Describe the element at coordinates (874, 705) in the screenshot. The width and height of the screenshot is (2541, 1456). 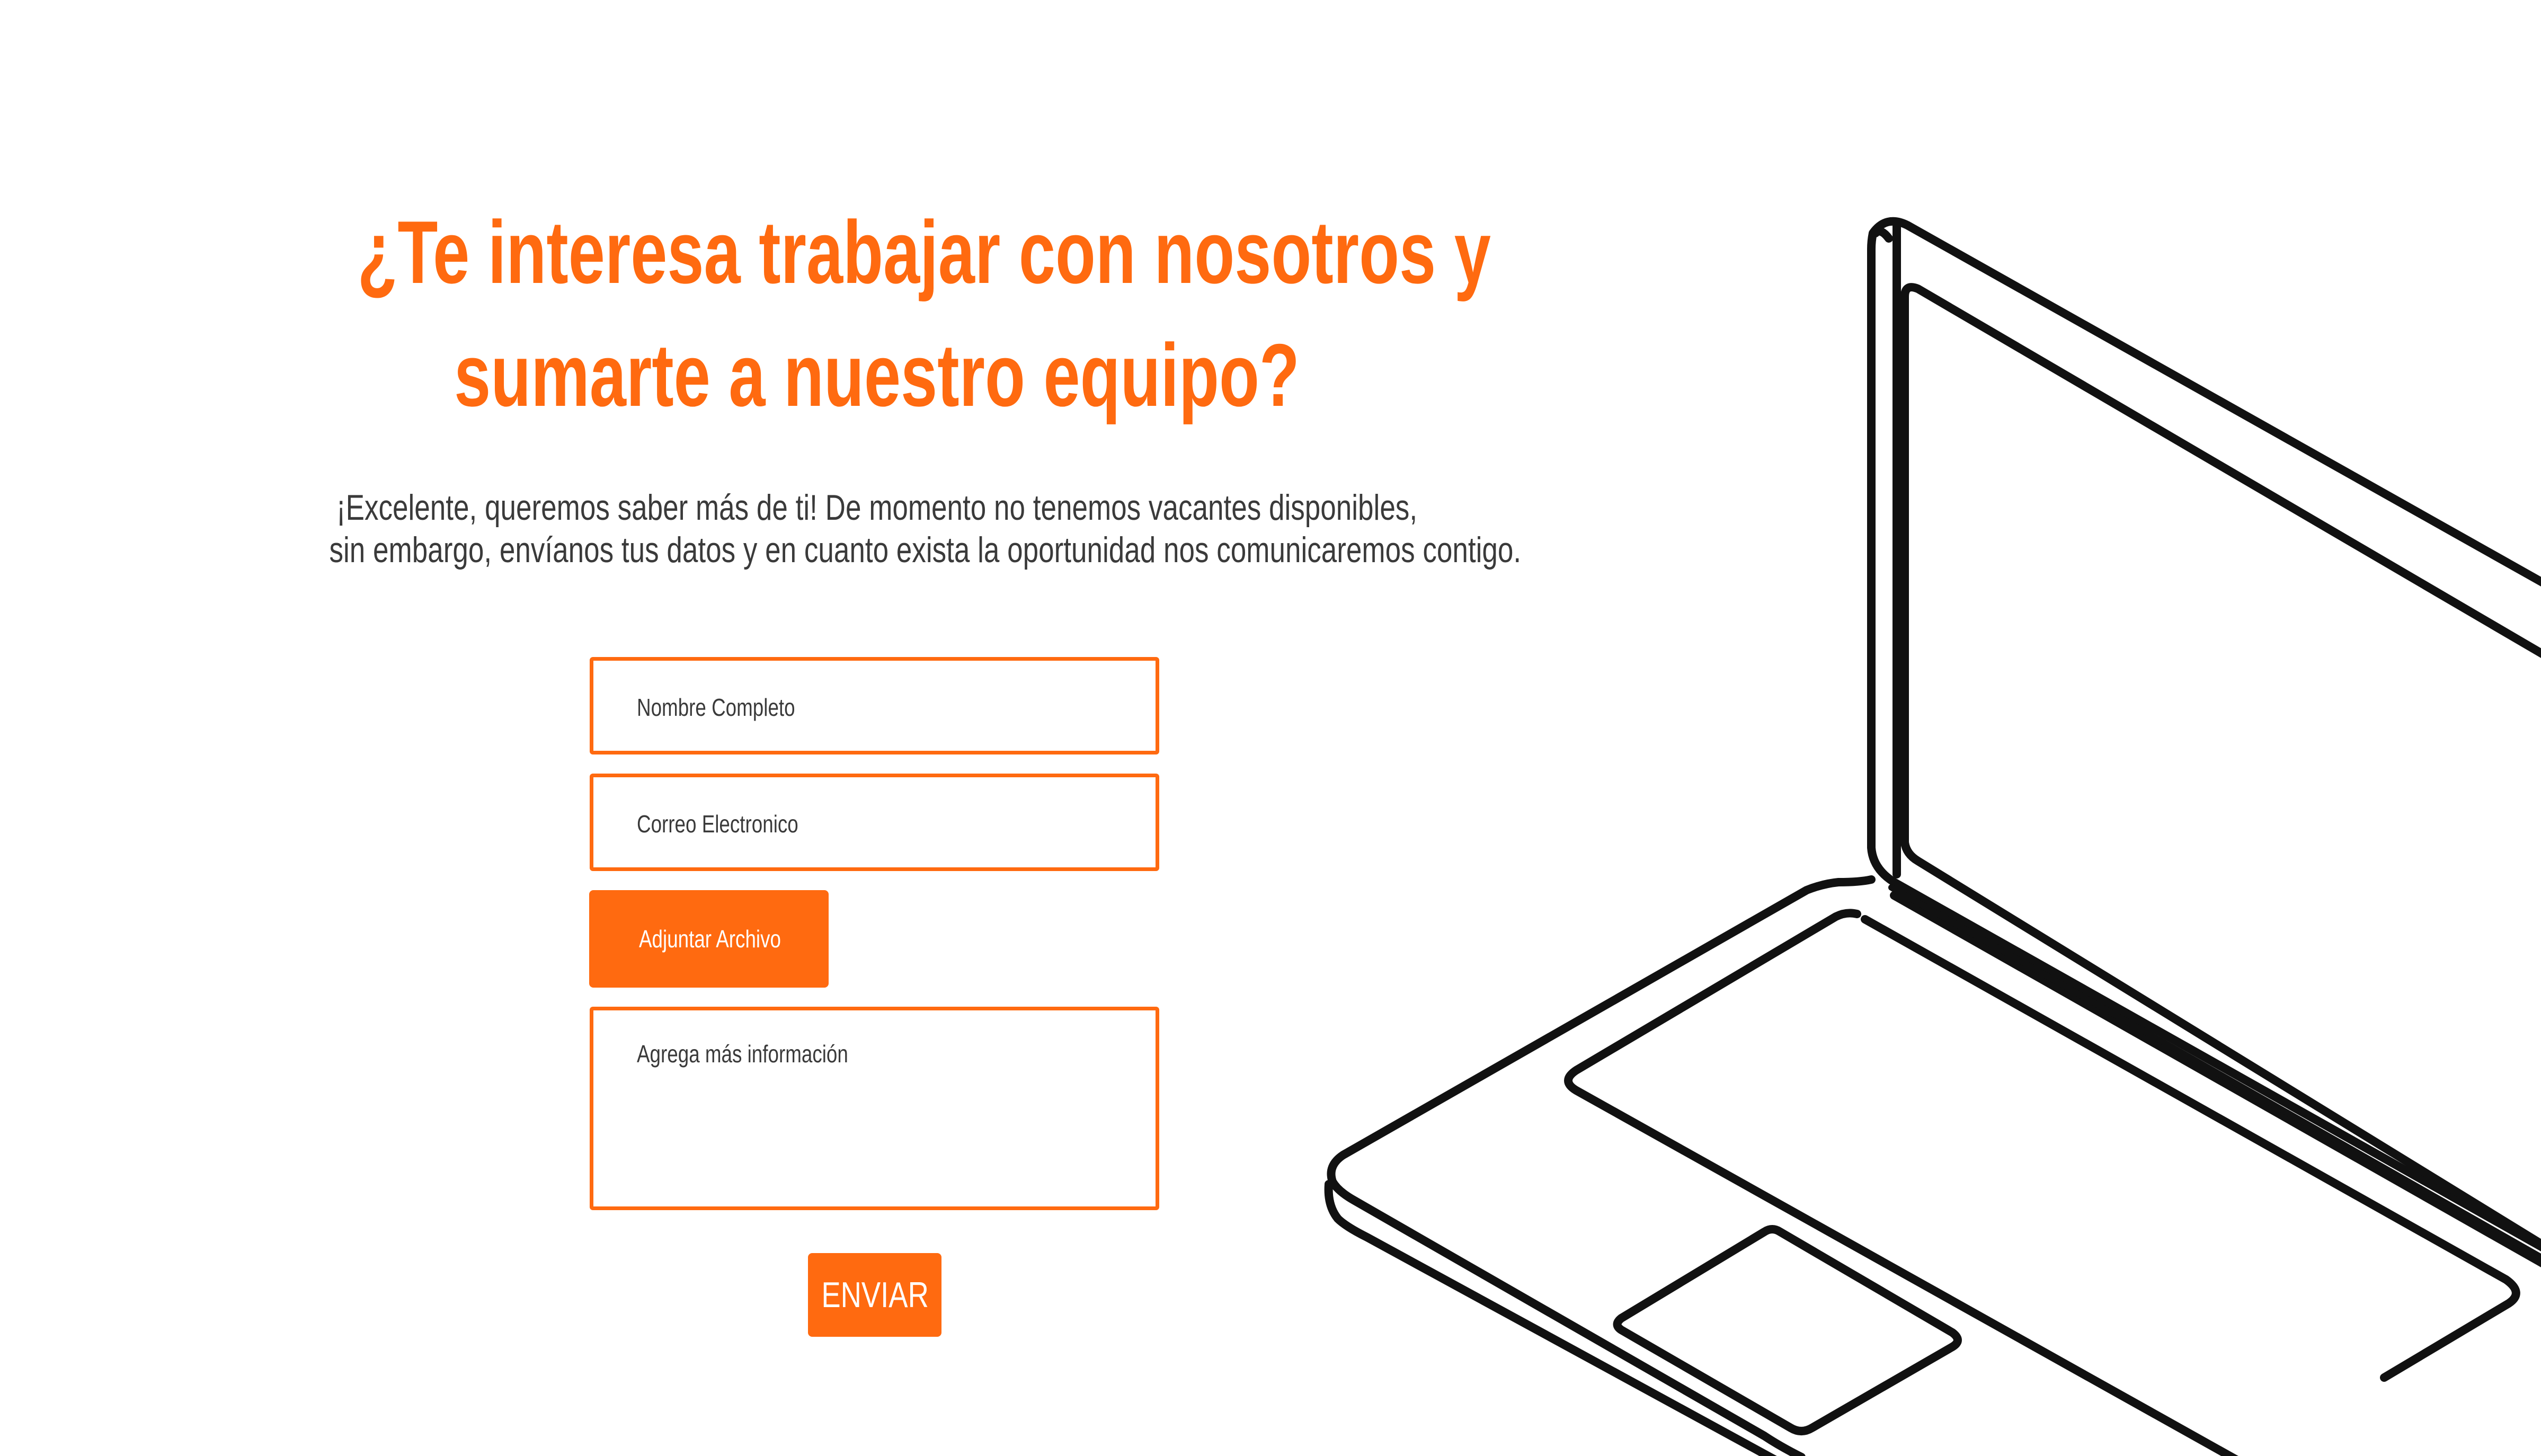
I see `full-name-input: Nombre Completo` at that location.